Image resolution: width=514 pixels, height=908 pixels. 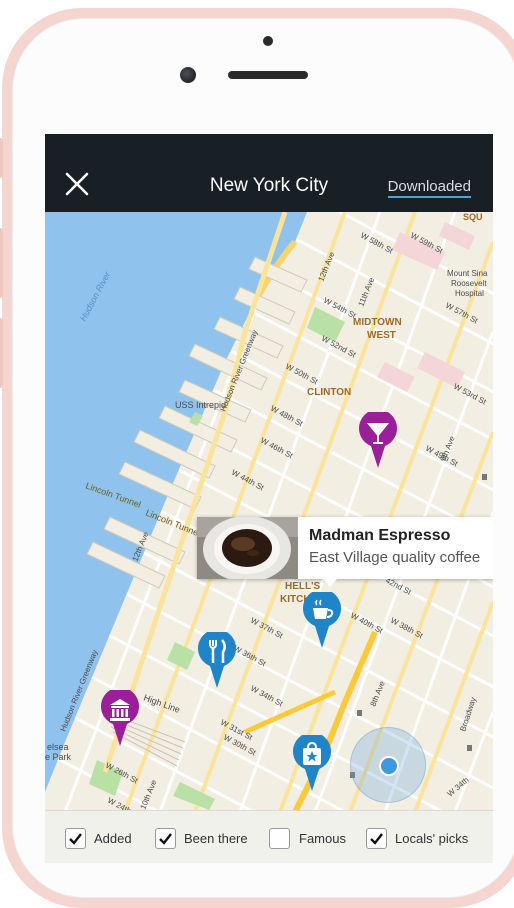 What do you see at coordinates (469, 283) in the screenshot?
I see `map-label: Roosevelt` at bounding box center [469, 283].